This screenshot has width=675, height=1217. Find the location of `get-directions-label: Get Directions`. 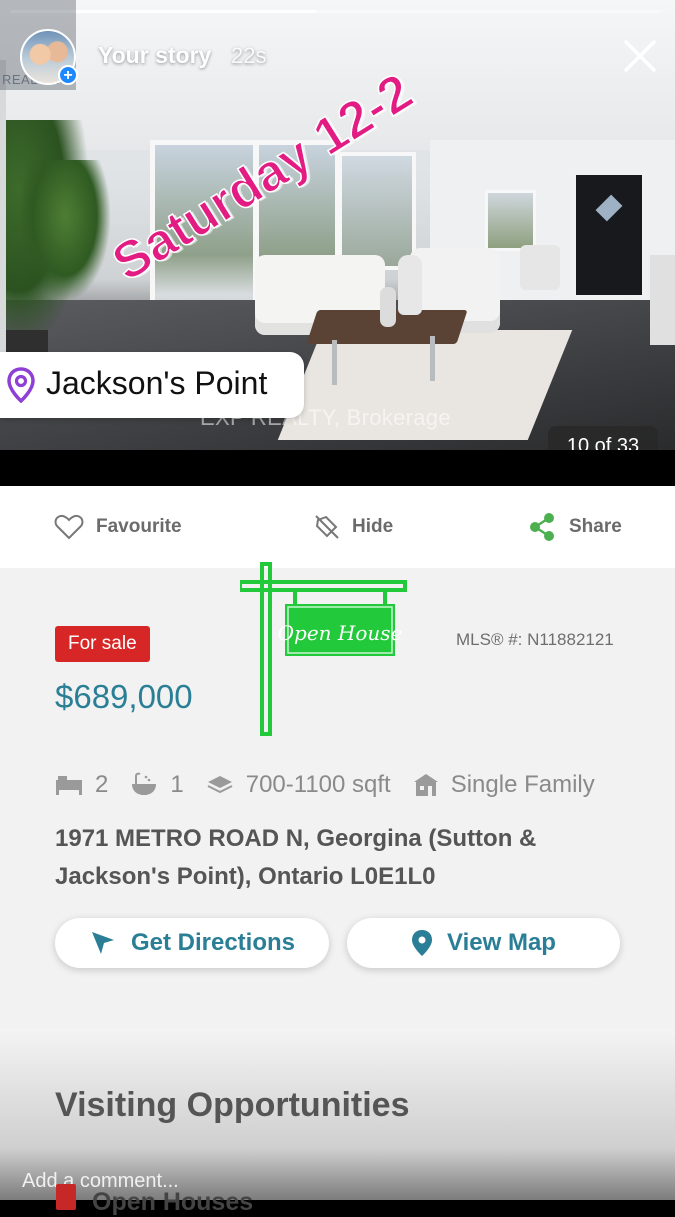

get-directions-label: Get Directions is located at coordinates (213, 942).